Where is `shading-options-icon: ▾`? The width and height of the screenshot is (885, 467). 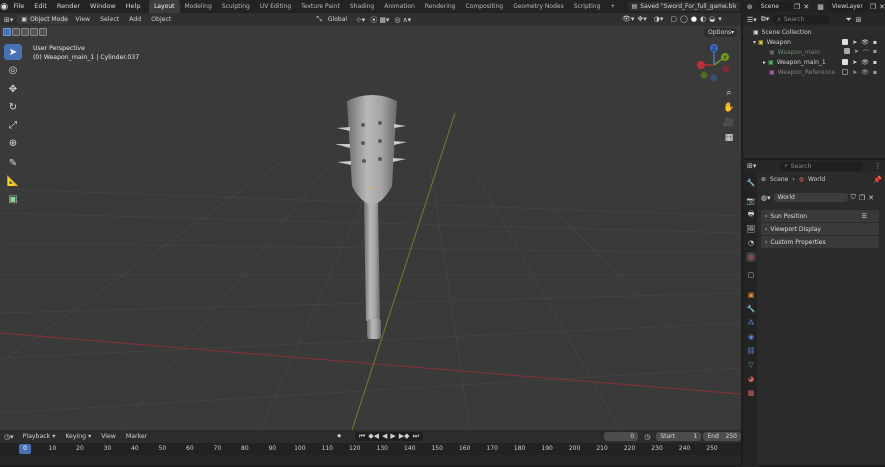 shading-options-icon: ▾ is located at coordinates (720, 19).